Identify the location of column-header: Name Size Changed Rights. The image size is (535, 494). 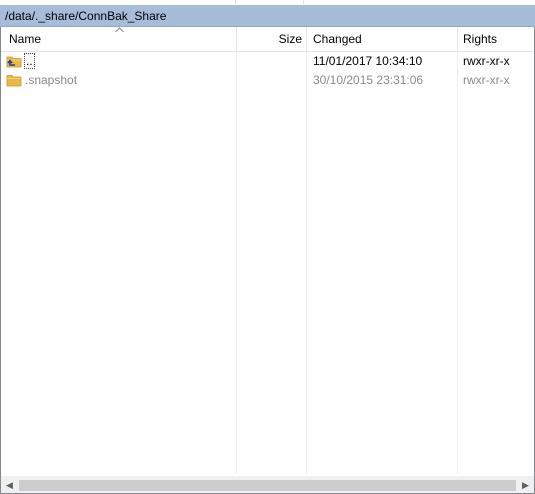
(267, 39).